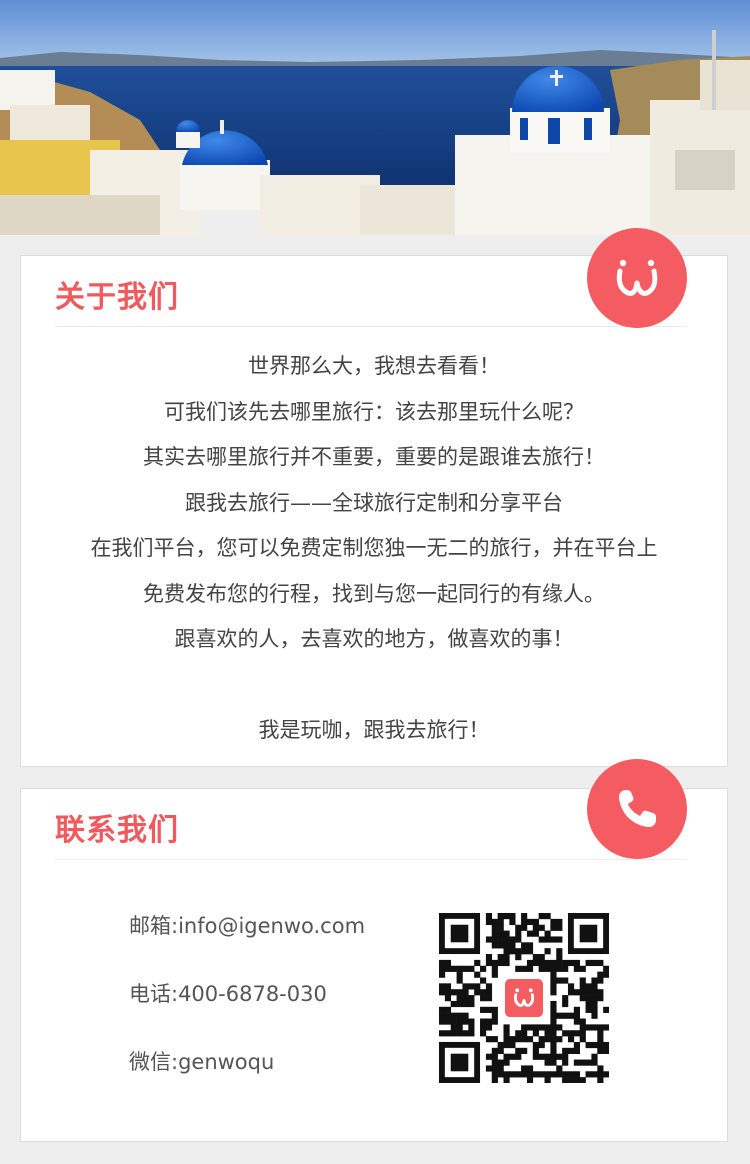 This screenshot has height=1164, width=750. I want to click on about-line: 可我们该先去哪里旅行：该去那里玩什么呢？, so click(374, 411).